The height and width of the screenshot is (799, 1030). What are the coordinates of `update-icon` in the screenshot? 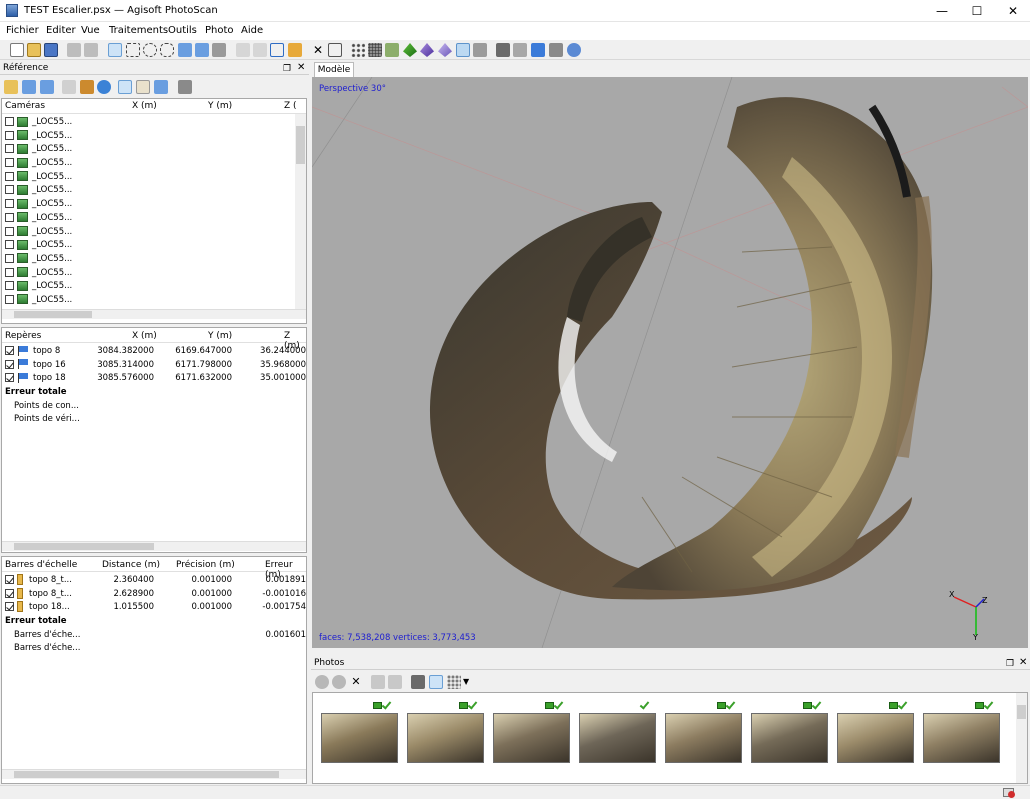 It's located at (104, 87).